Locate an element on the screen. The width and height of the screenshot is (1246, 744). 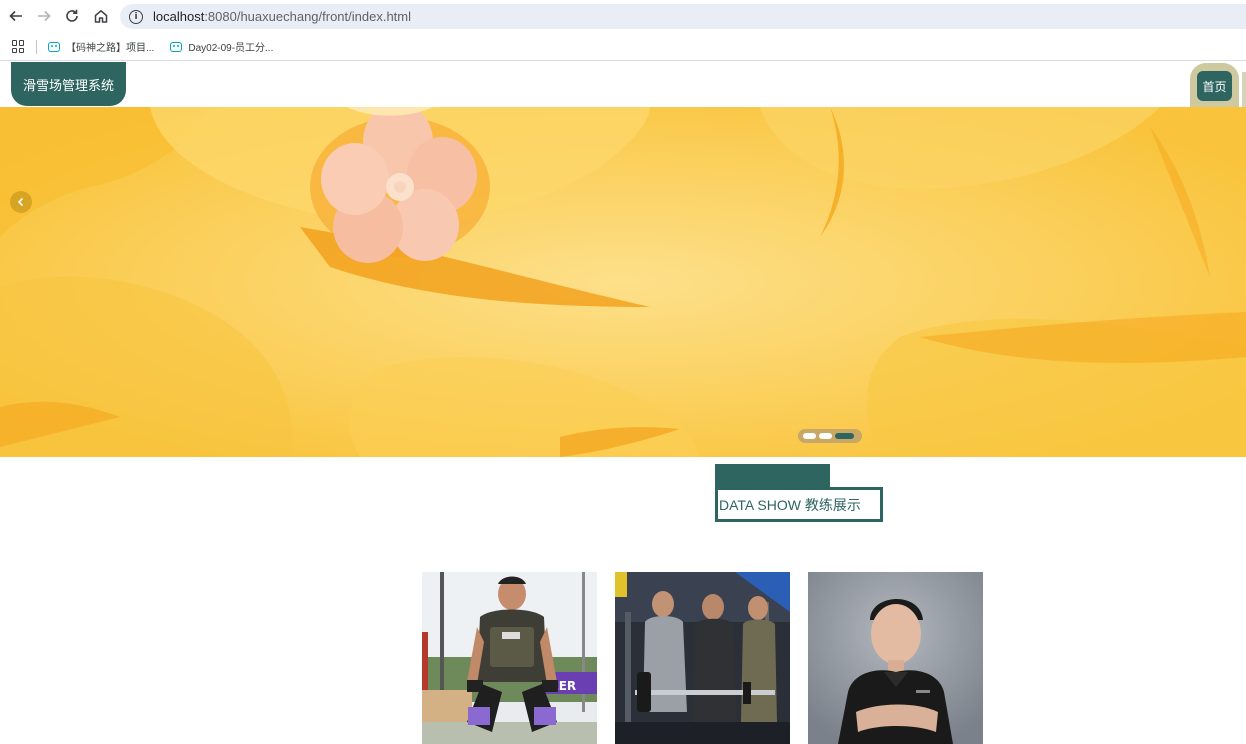
coach-photo-portrait is located at coordinates (895, 658).